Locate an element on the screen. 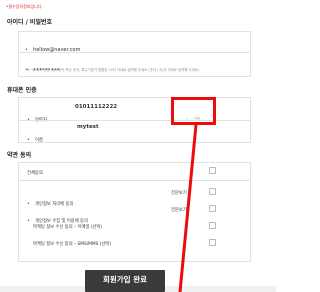 The image size is (320, 292). highlight-arrow-line is located at coordinates (188, 208).